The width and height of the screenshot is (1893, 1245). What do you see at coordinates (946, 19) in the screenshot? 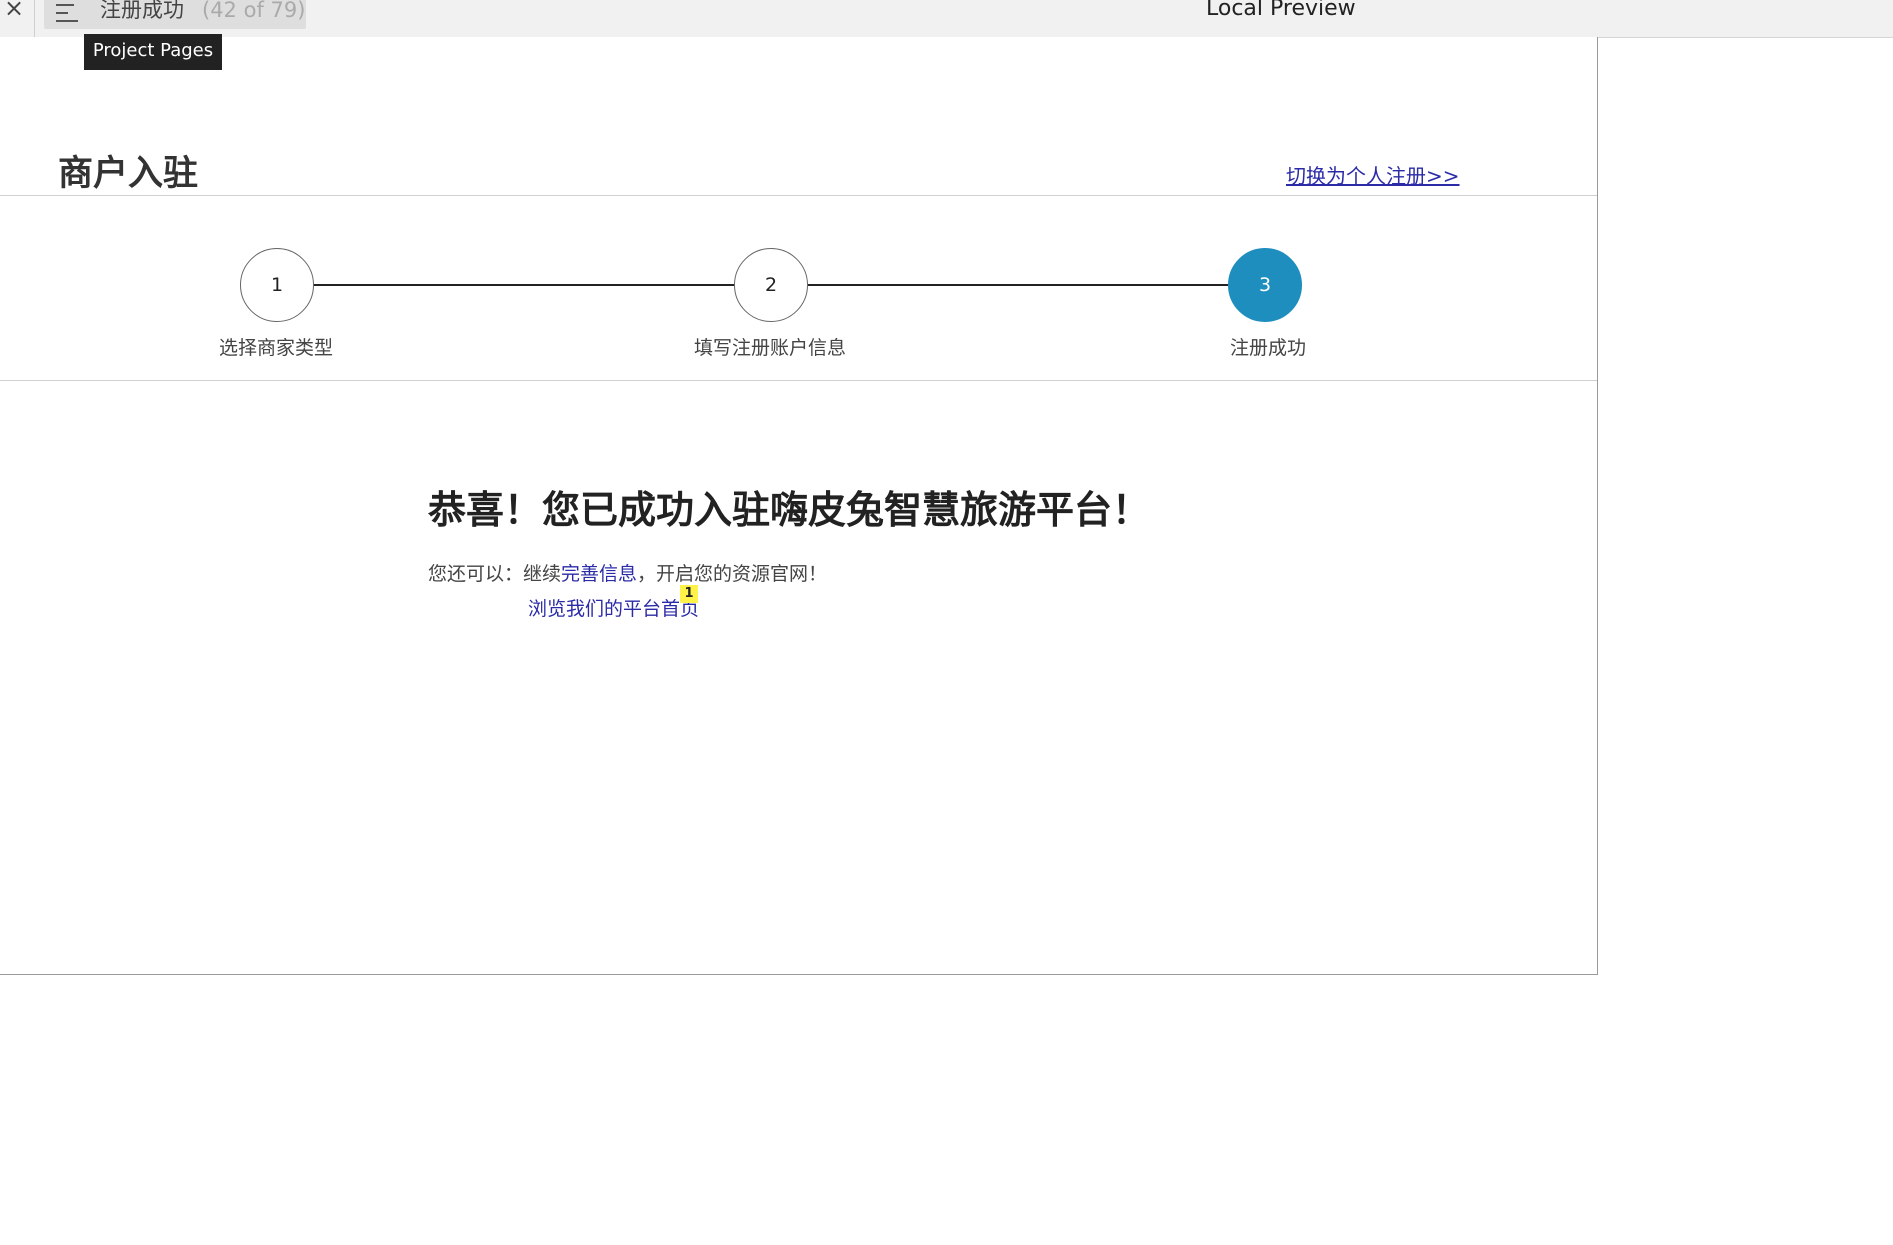
I see `preview-toolbar: × 注册成功 (42 of 79) Local Preview` at bounding box center [946, 19].